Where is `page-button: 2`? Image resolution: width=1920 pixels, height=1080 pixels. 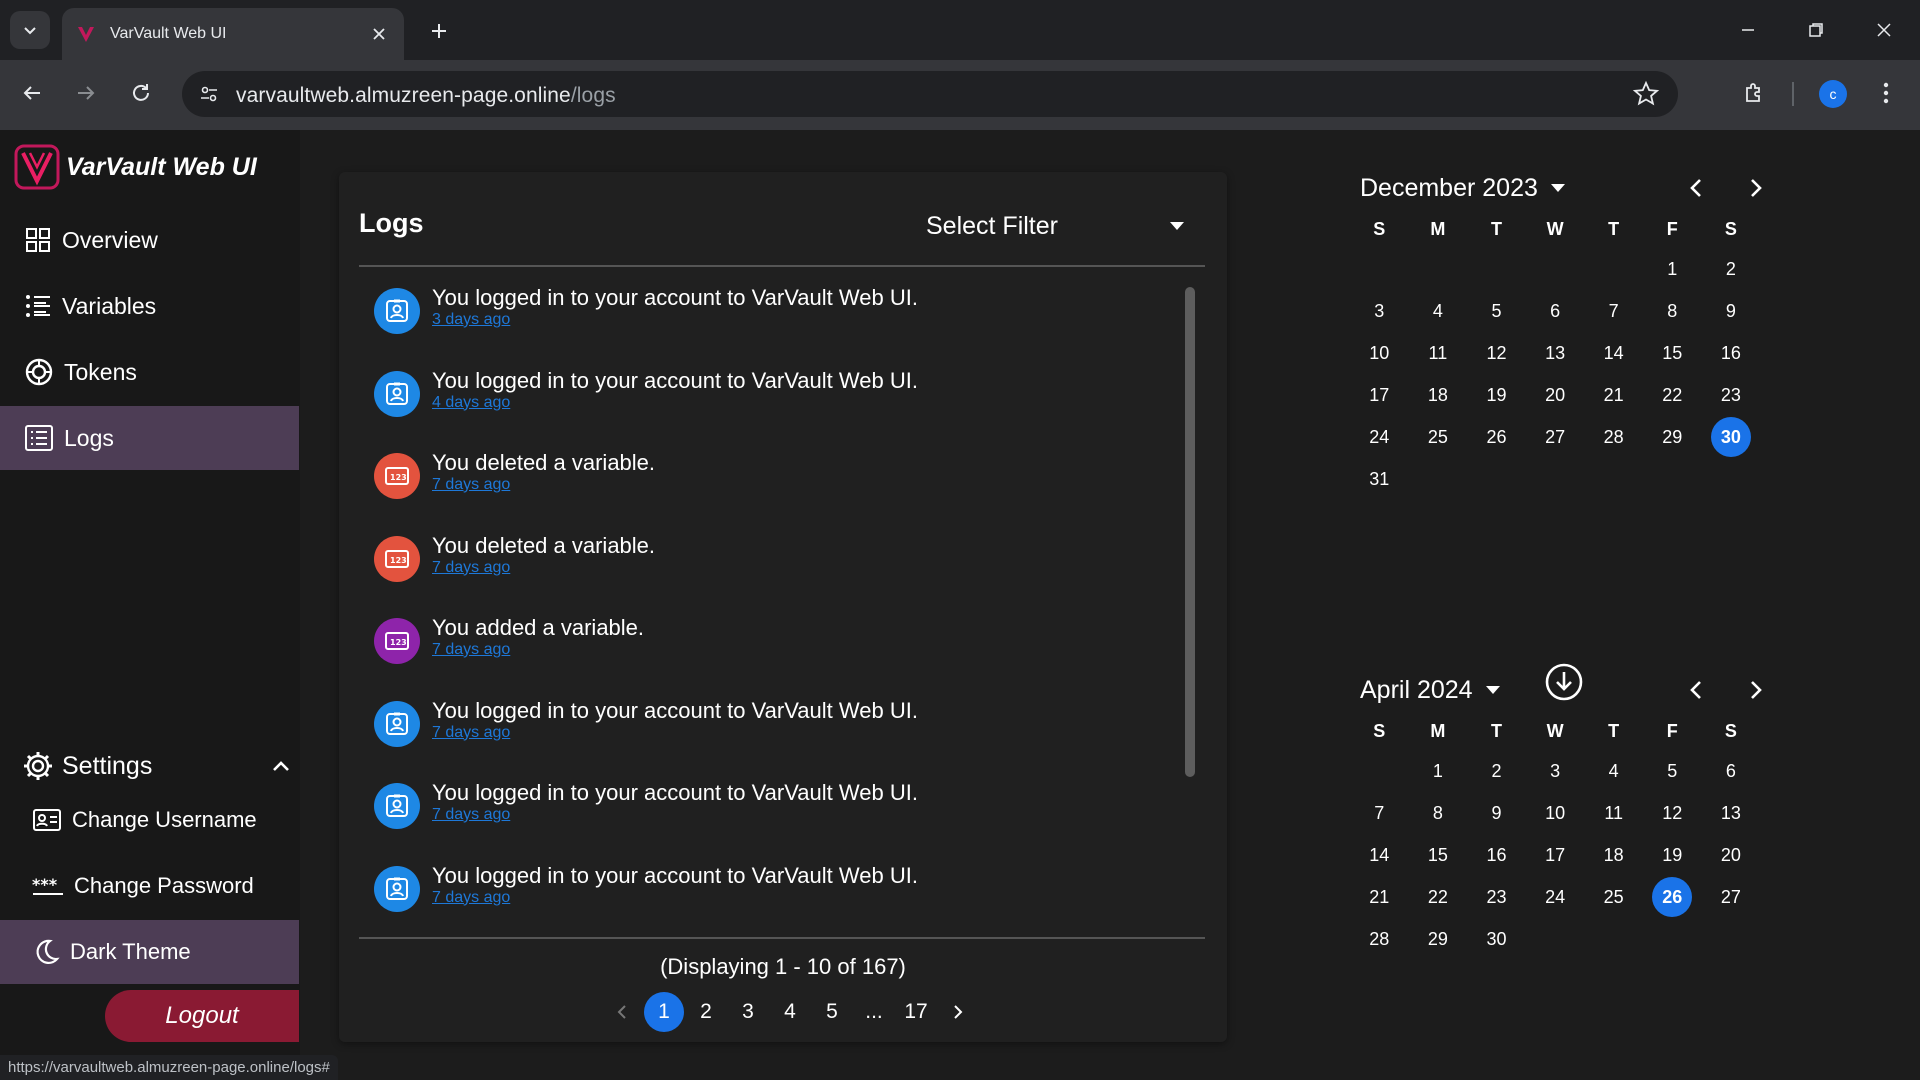
page-button: 2 is located at coordinates (706, 1012).